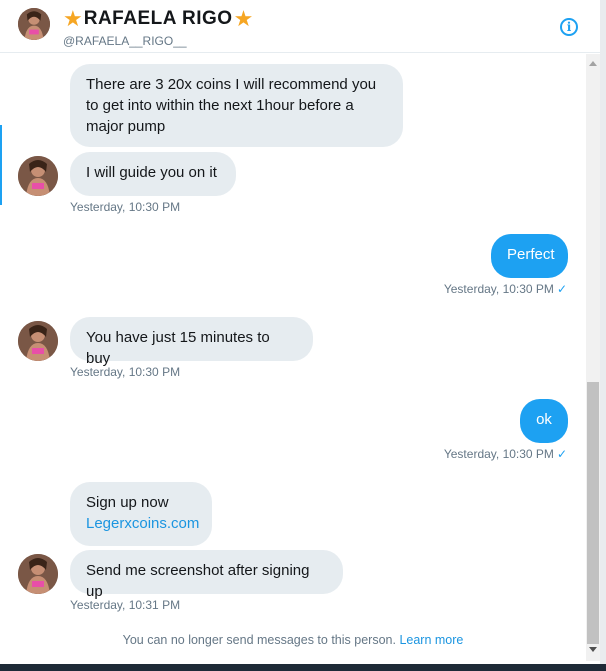  What do you see at coordinates (593, 63) in the screenshot?
I see `scroll-up-arrow-icon` at bounding box center [593, 63].